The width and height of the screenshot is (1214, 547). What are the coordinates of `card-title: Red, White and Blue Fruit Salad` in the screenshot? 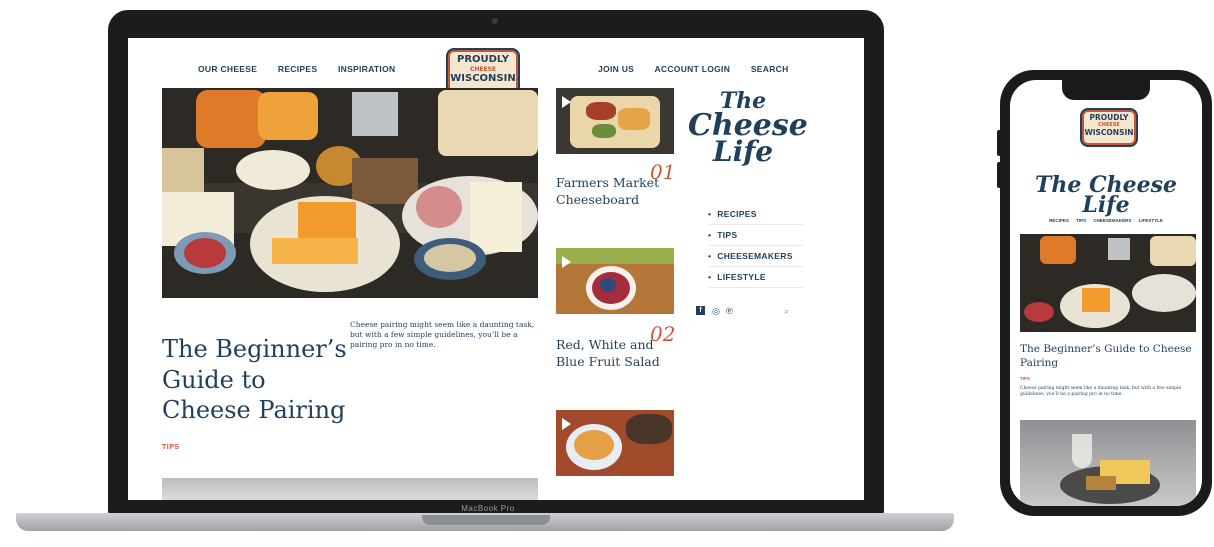 It's located at (611, 353).